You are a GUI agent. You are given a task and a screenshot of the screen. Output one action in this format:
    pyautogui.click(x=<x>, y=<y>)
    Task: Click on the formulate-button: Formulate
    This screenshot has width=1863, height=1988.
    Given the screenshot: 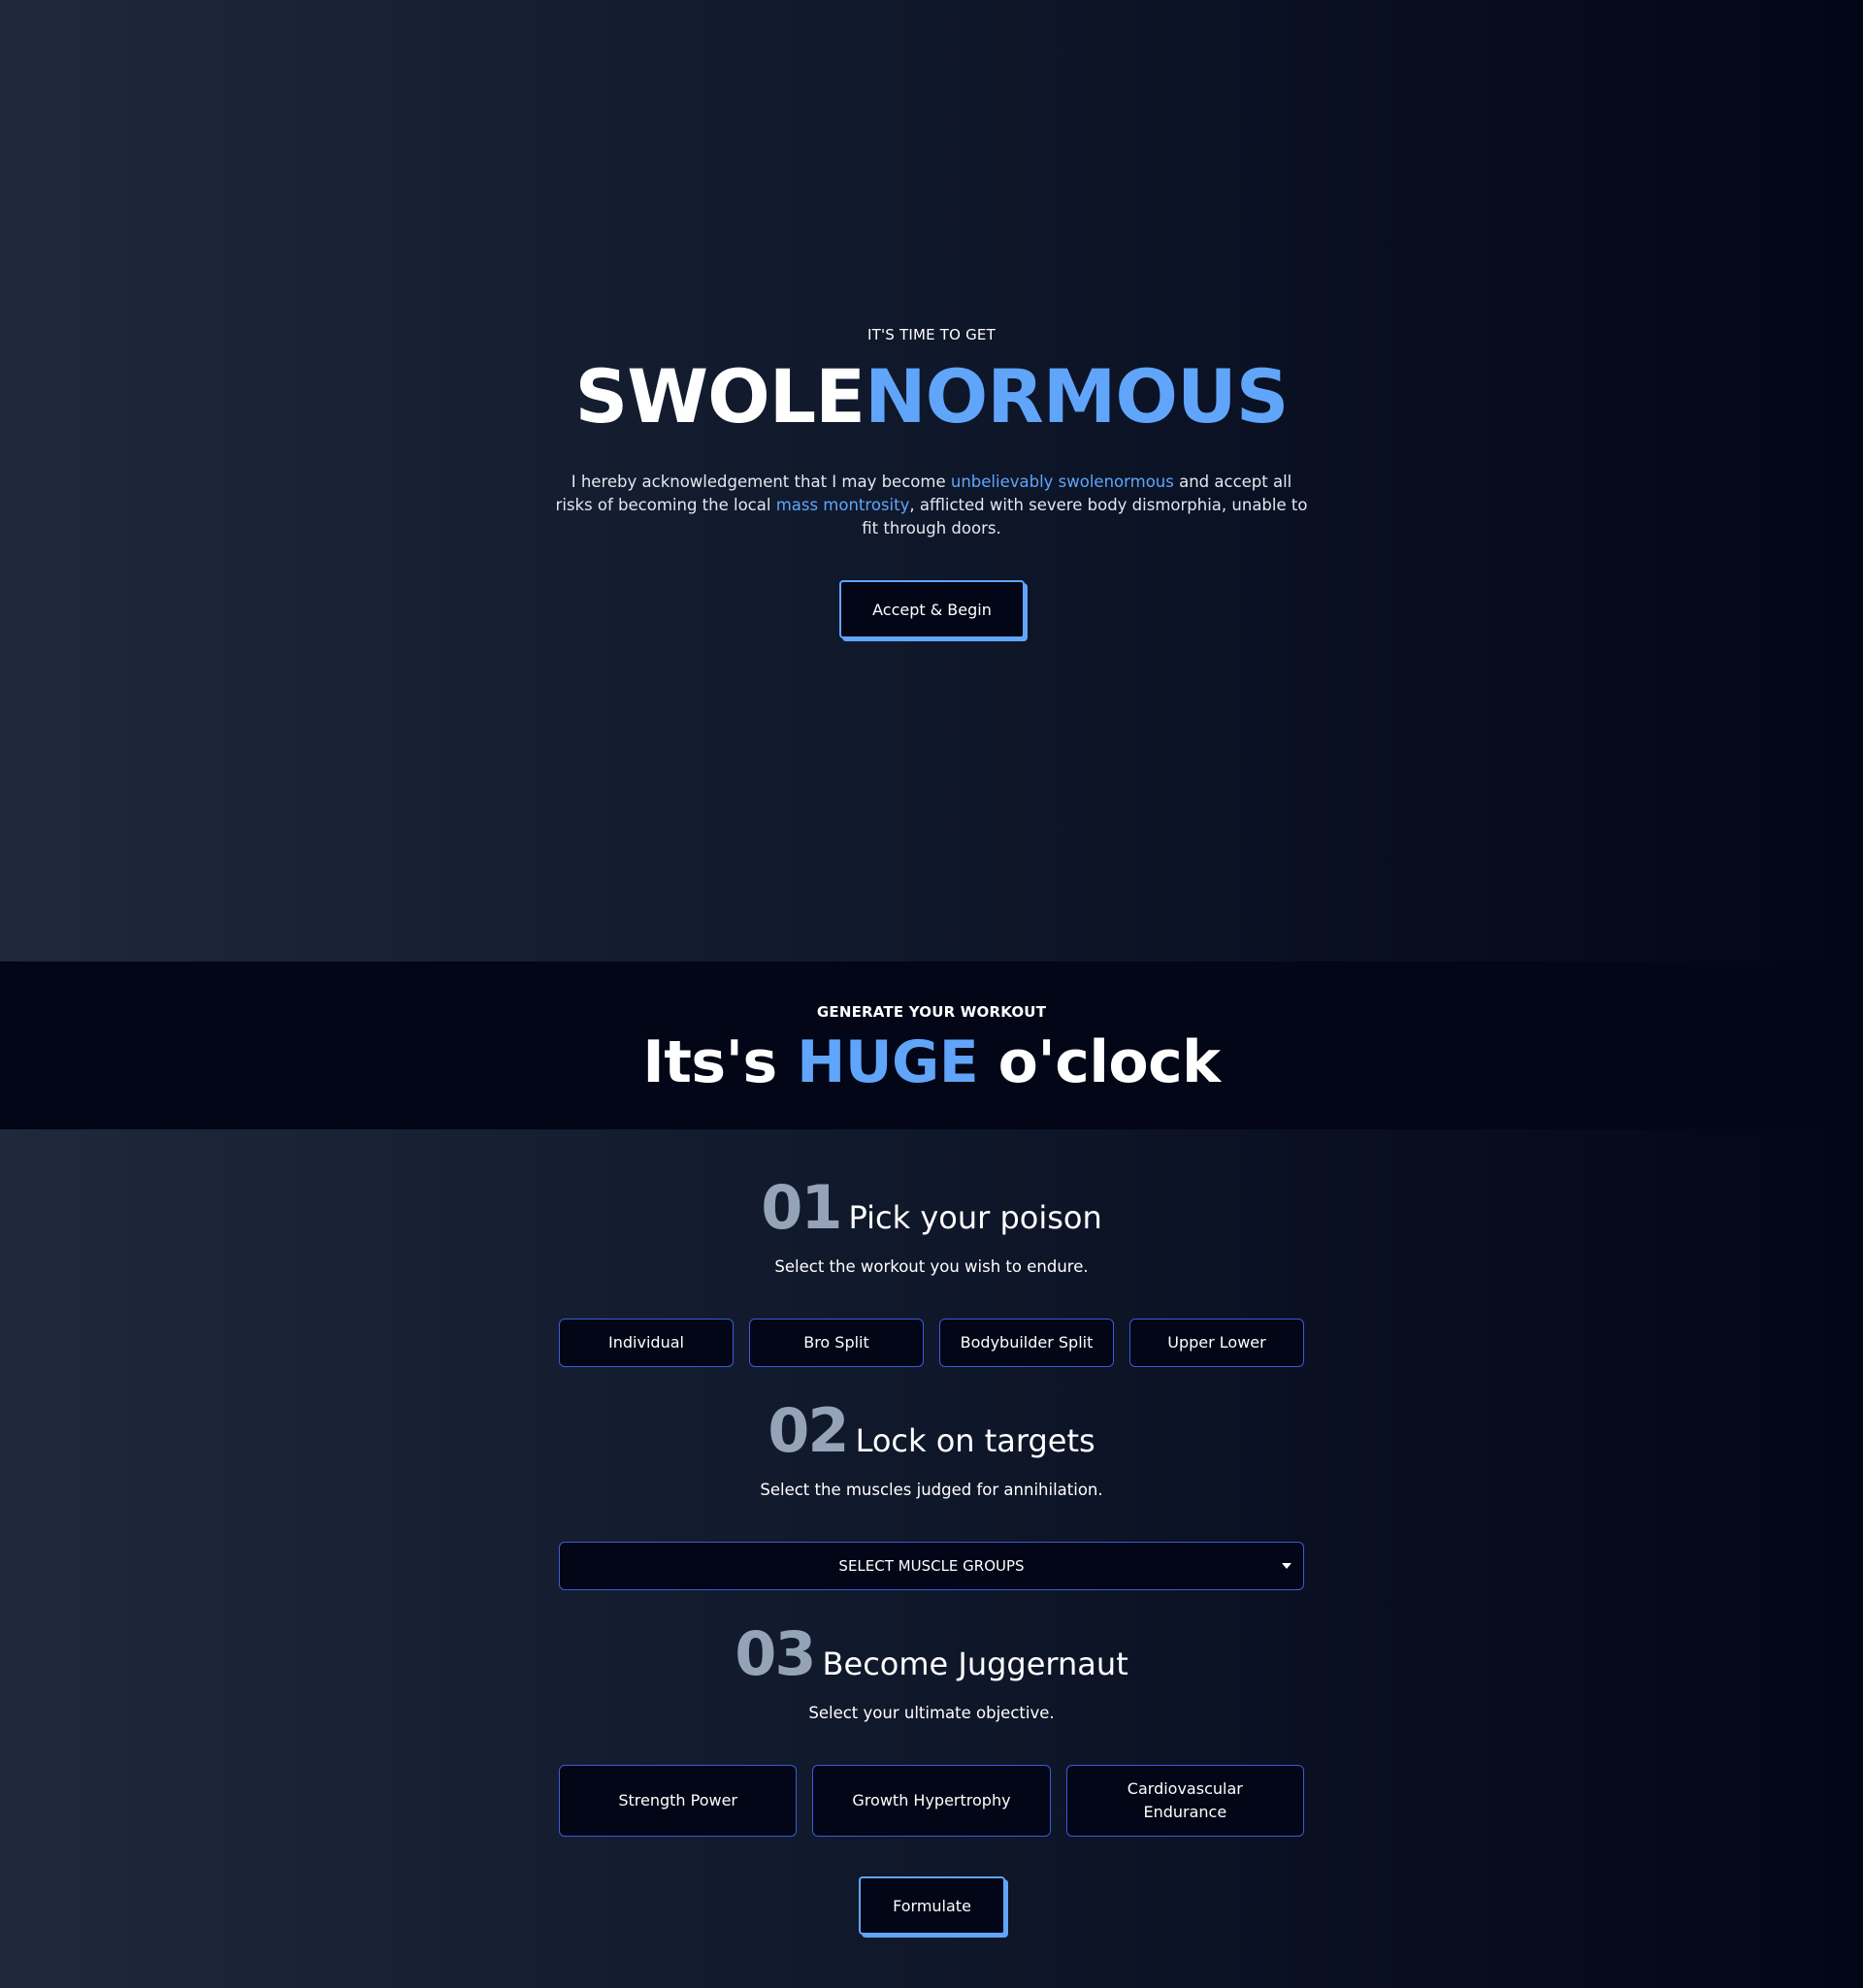 What is the action you would take?
    pyautogui.click(x=932, y=1905)
    